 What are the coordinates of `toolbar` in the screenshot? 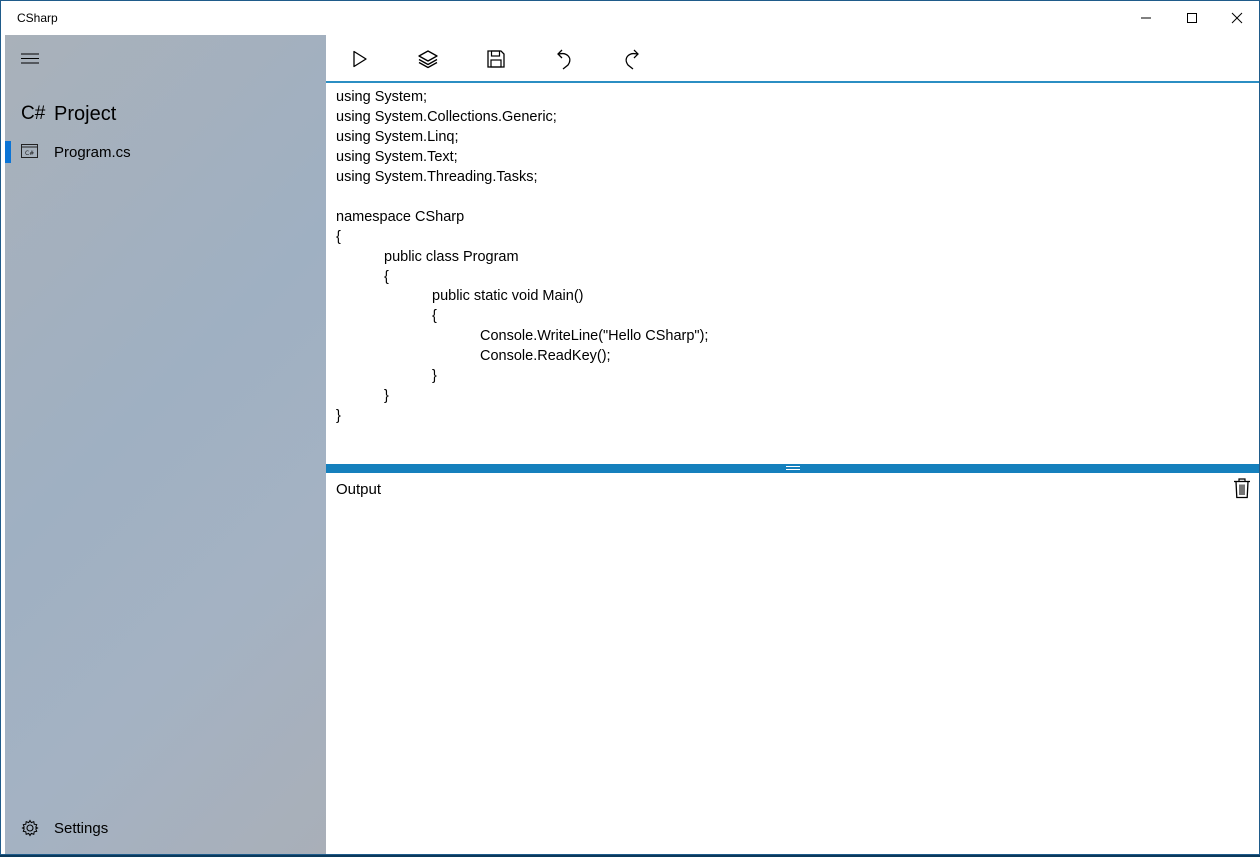 It's located at (792, 59).